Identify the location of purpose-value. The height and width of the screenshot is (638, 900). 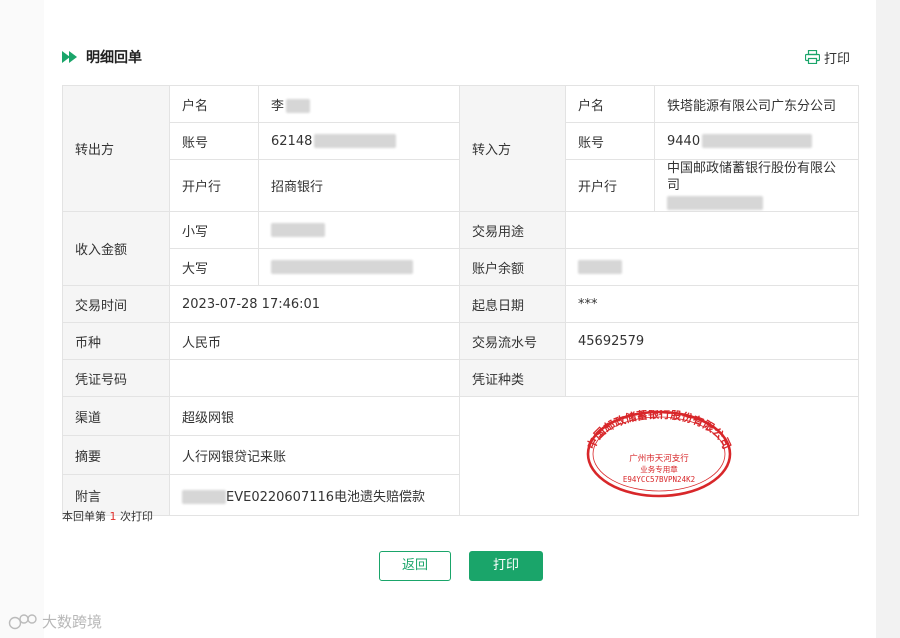
(712, 230).